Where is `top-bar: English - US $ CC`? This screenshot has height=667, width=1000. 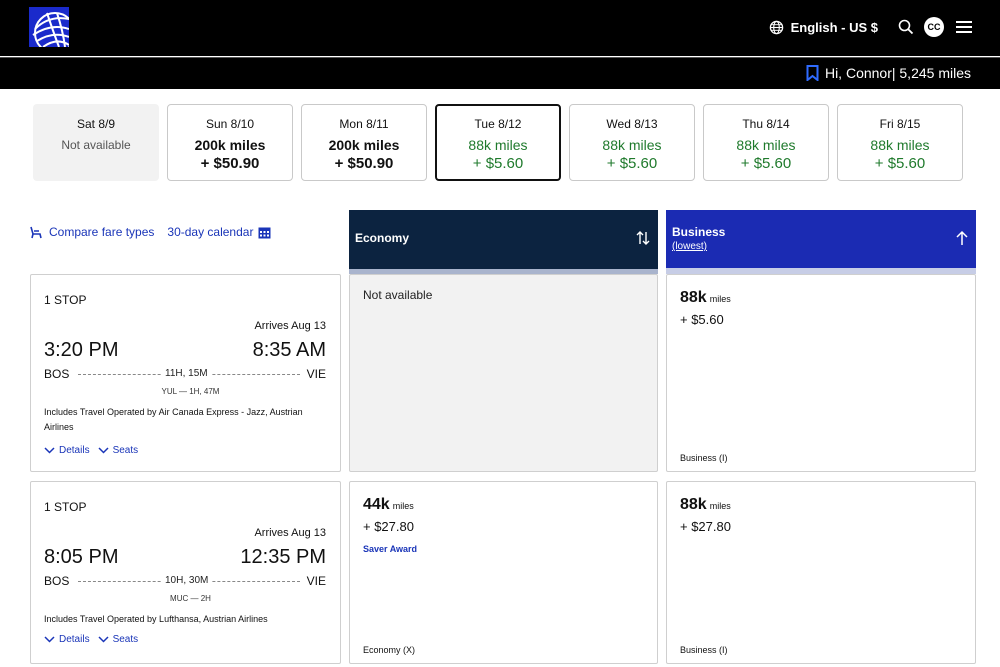
top-bar: English - US $ CC is located at coordinates (500, 28).